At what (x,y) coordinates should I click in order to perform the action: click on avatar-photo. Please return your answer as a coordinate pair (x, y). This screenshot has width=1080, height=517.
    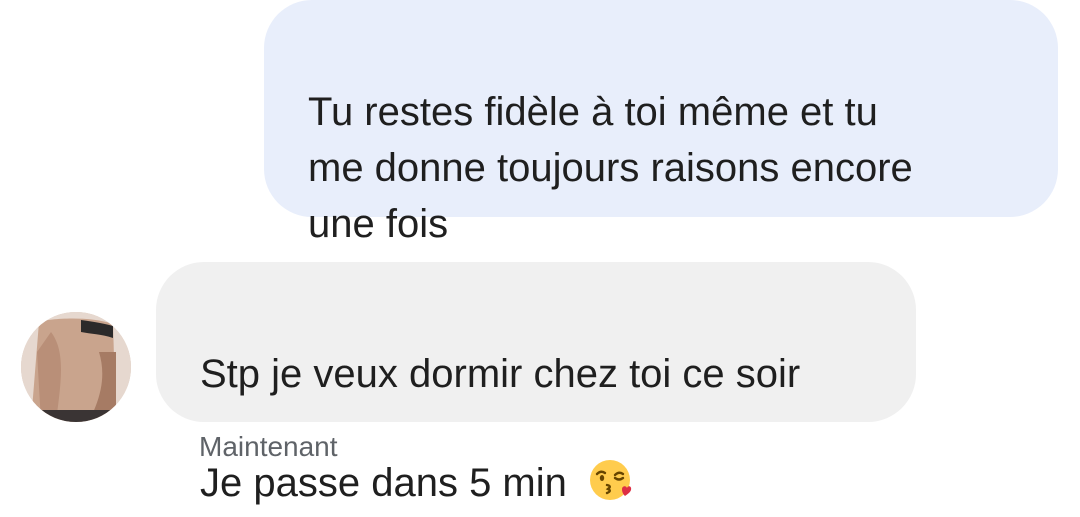
    Looking at the image, I should click on (76, 367).